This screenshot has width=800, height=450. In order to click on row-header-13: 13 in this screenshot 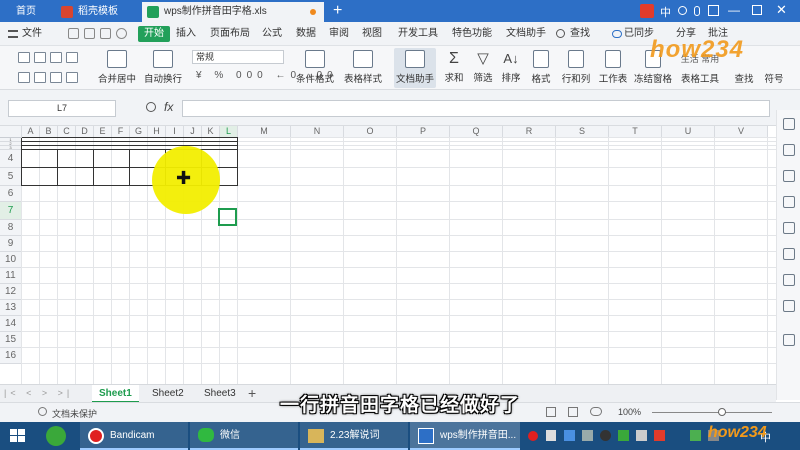, I will do `click(11, 308)`.